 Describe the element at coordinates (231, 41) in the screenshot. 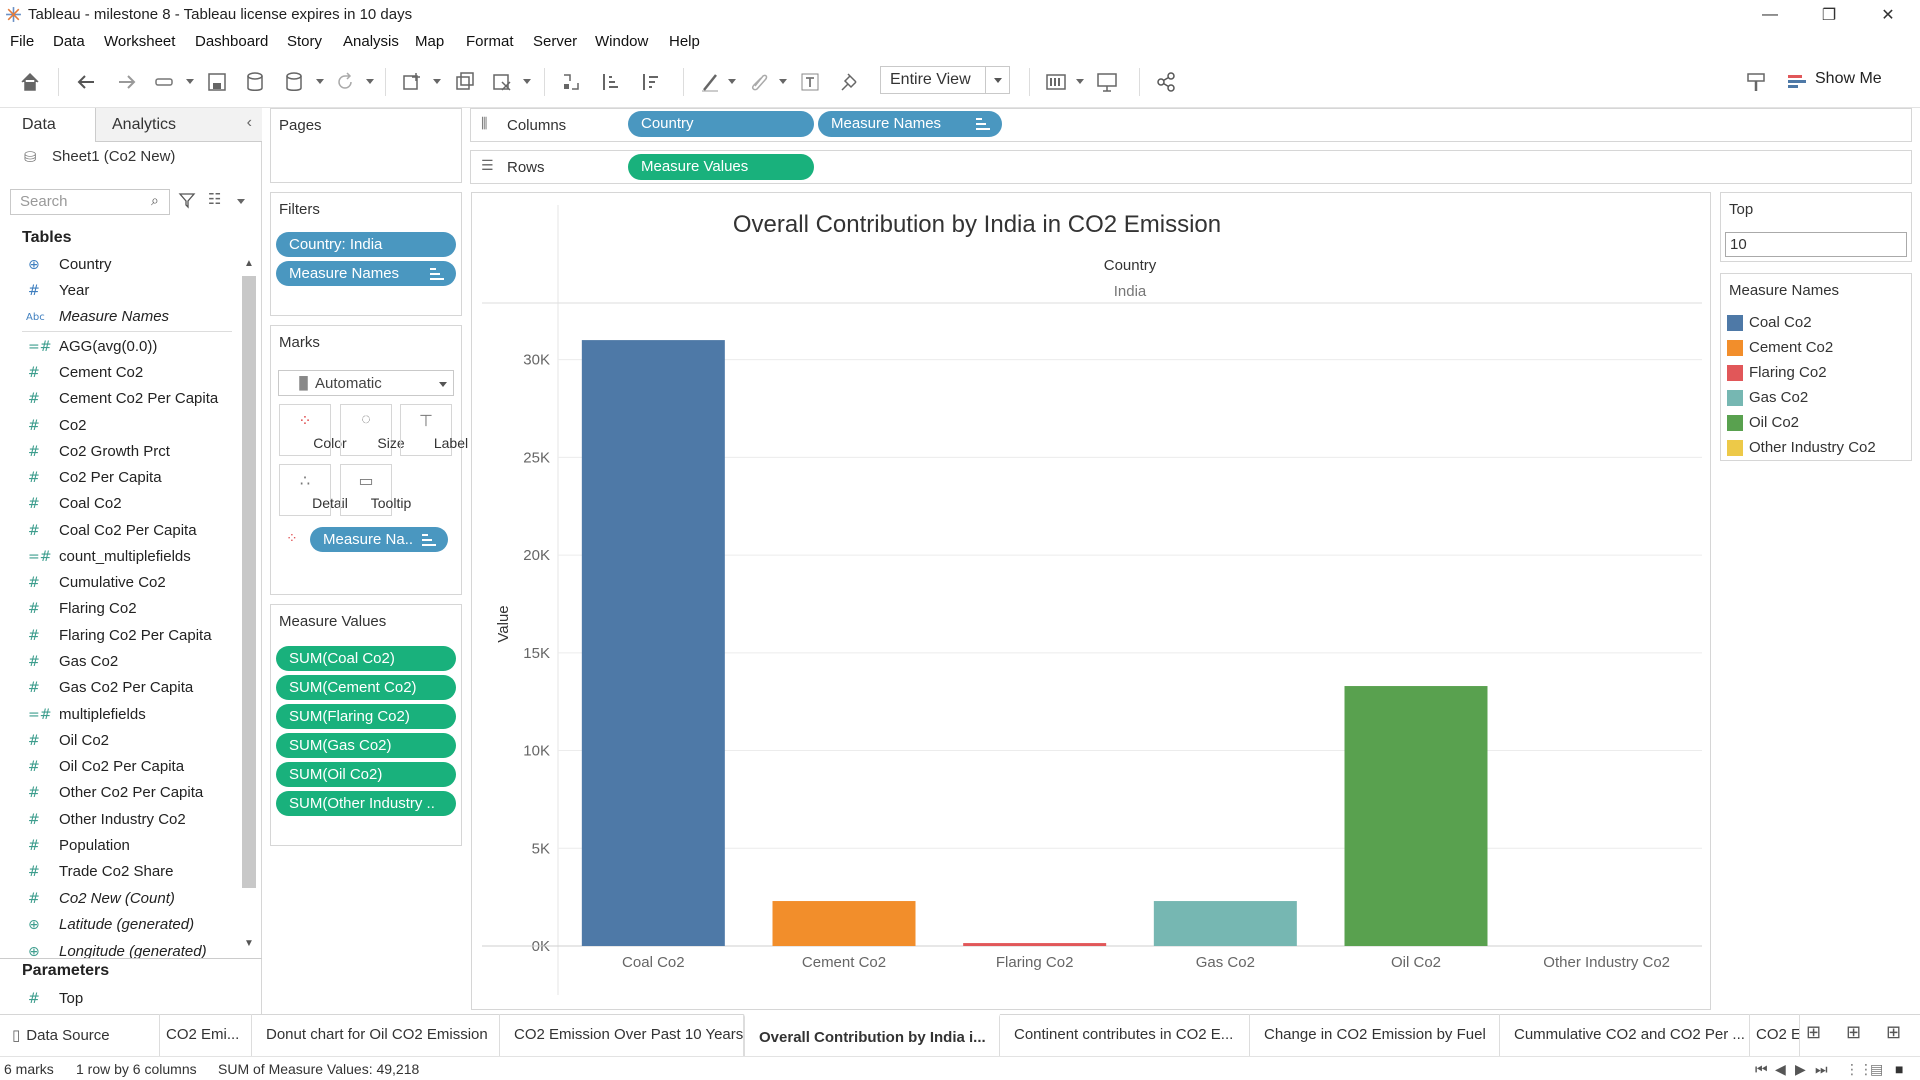

I see `menu-dashboard: Dashboard` at that location.